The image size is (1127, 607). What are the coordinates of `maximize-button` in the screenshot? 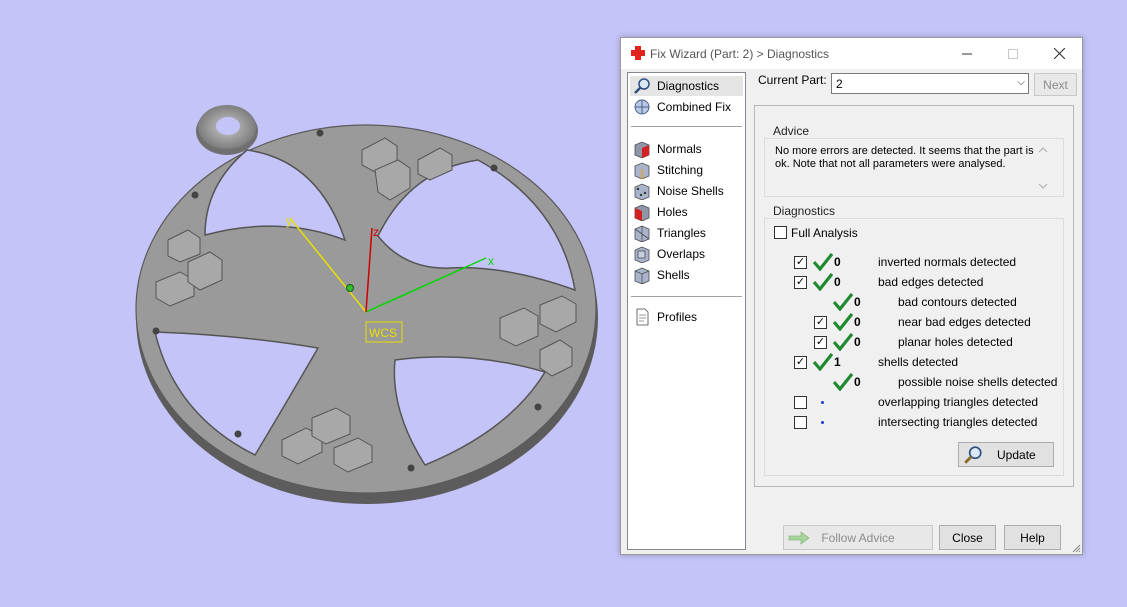 It's located at (1013, 53).